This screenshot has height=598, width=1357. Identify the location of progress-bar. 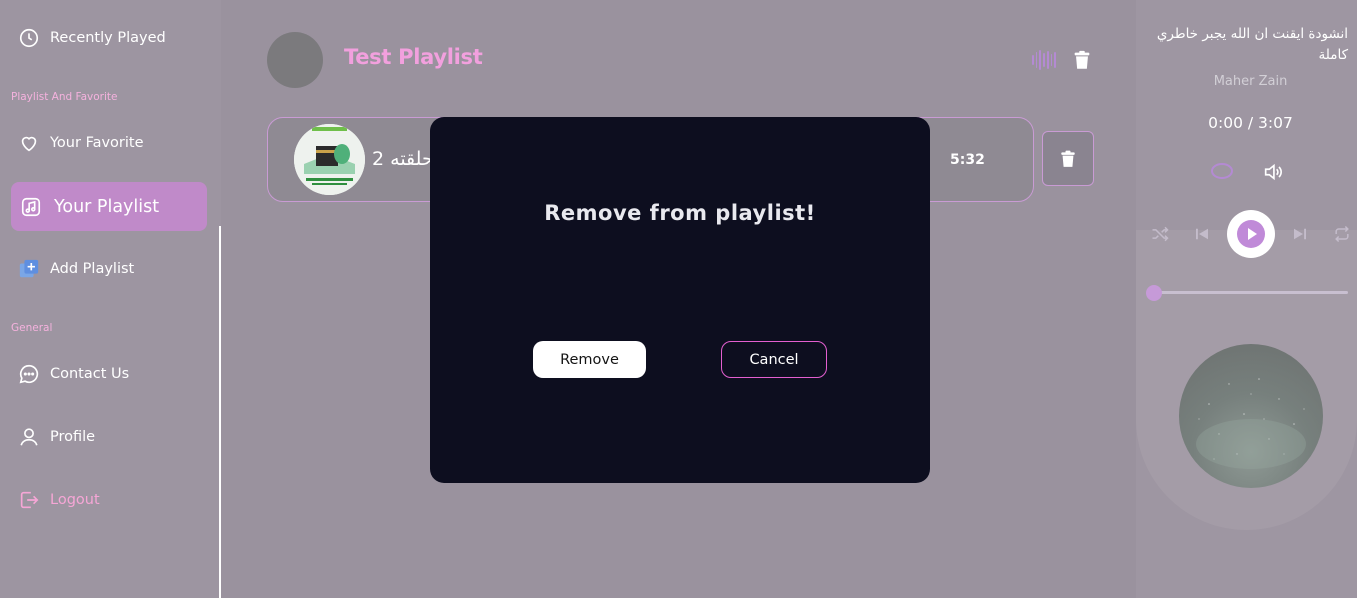
(1251, 292).